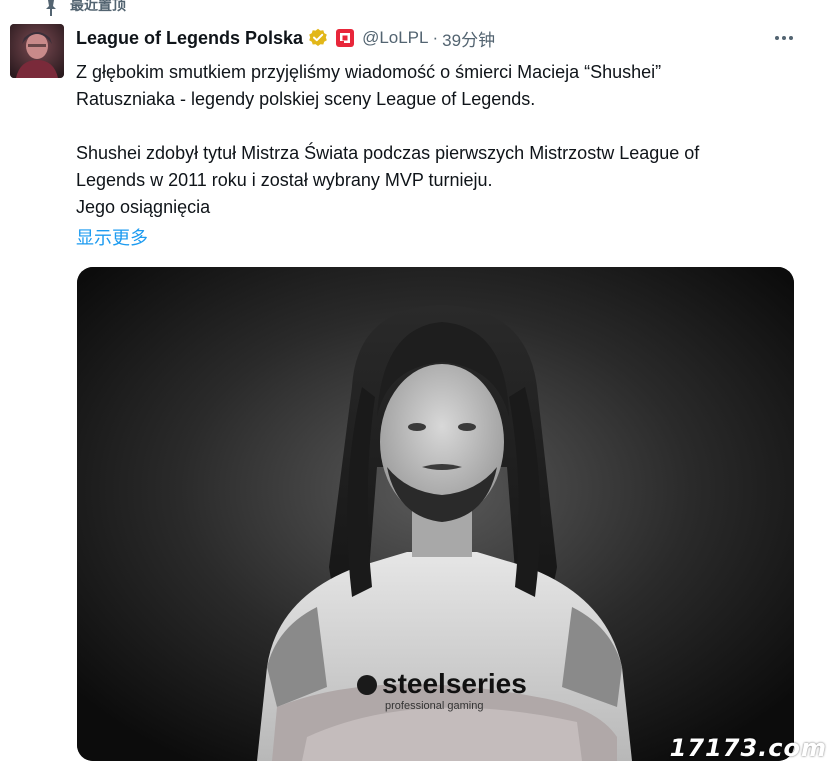 The width and height of the screenshot is (839, 770). Describe the element at coordinates (143, 207) in the screenshot. I see `text-line: Jego osiągnięcia` at that location.